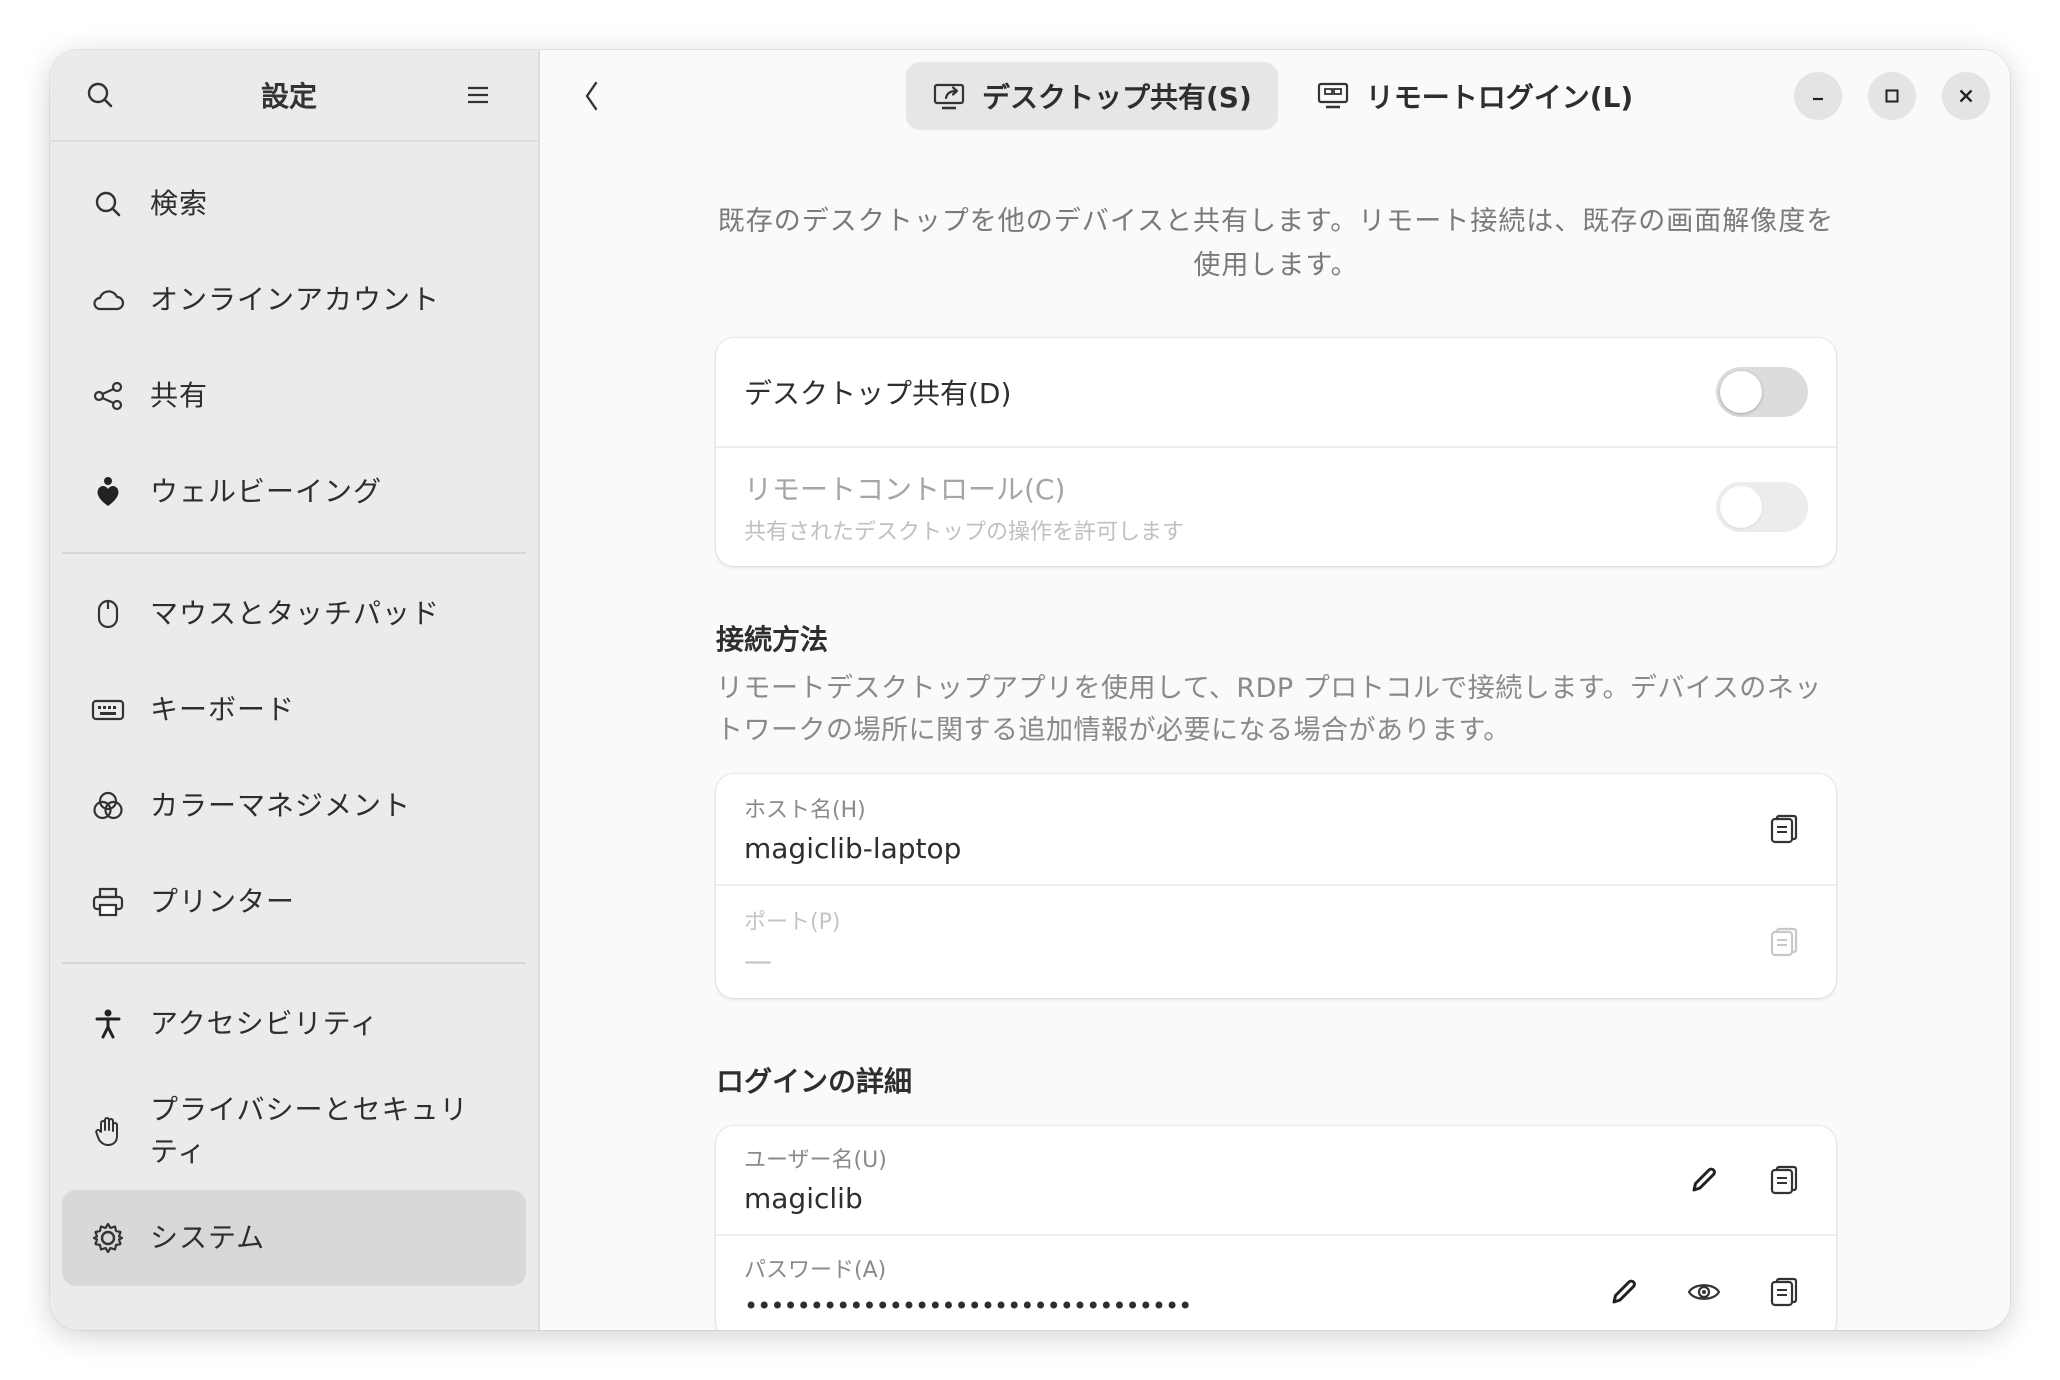  I want to click on sidebar-item-label: ウェルビーイング, so click(266, 491).